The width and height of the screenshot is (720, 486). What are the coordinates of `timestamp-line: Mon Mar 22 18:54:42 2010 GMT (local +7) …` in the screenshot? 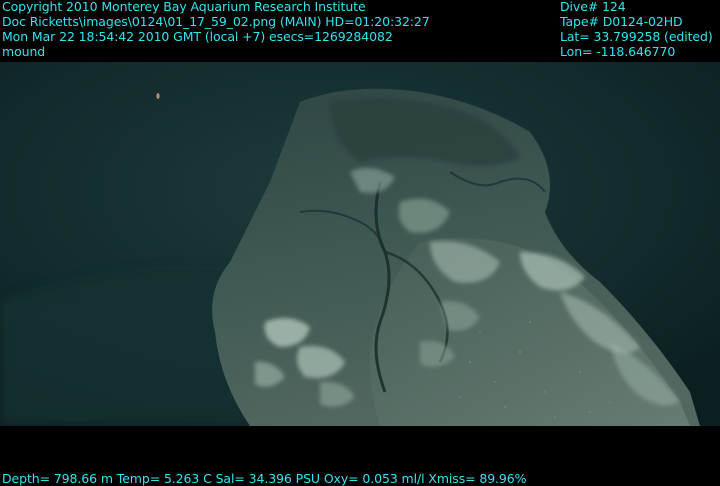 It's located at (197, 36).